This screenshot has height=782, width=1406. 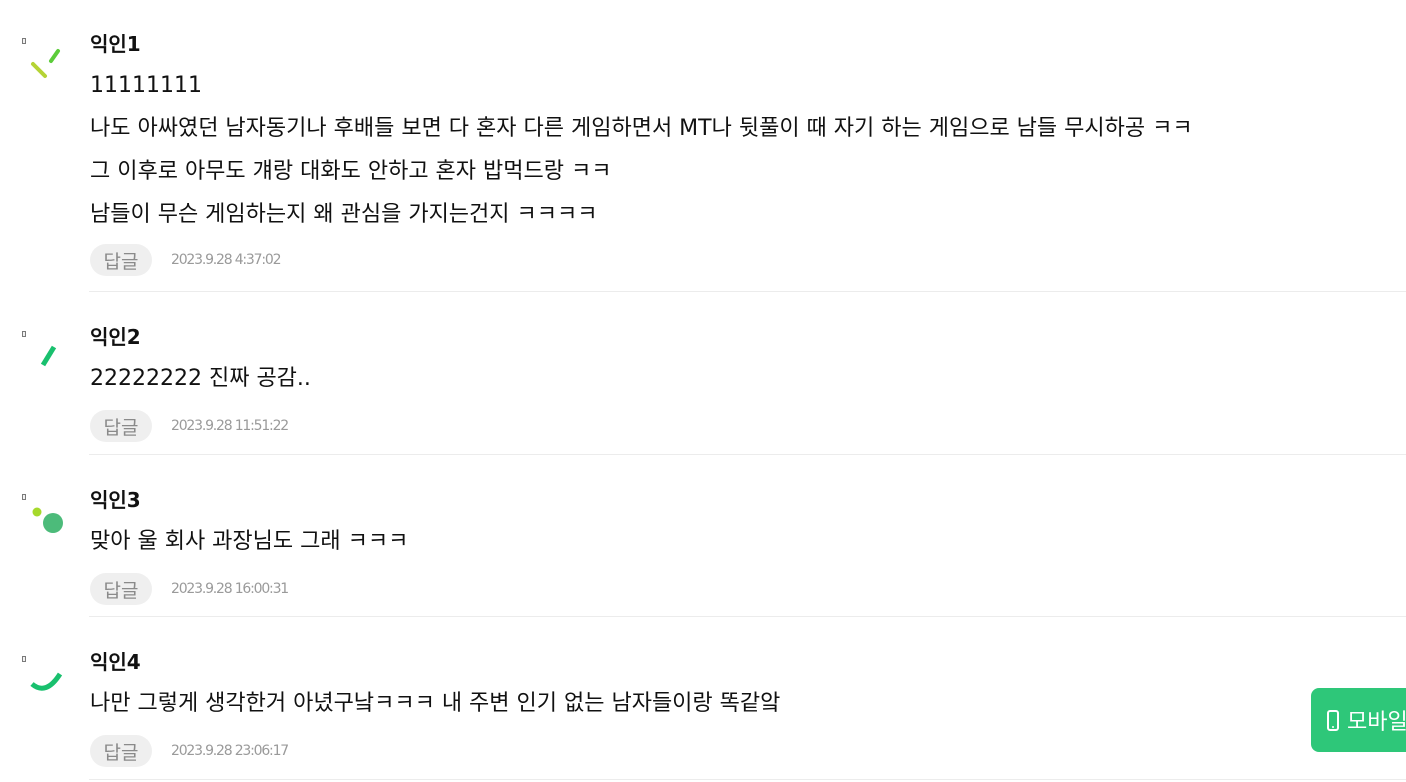 What do you see at coordinates (230, 751) in the screenshot?
I see `comment-timestamp: 2023.9.28 23:06:17` at bounding box center [230, 751].